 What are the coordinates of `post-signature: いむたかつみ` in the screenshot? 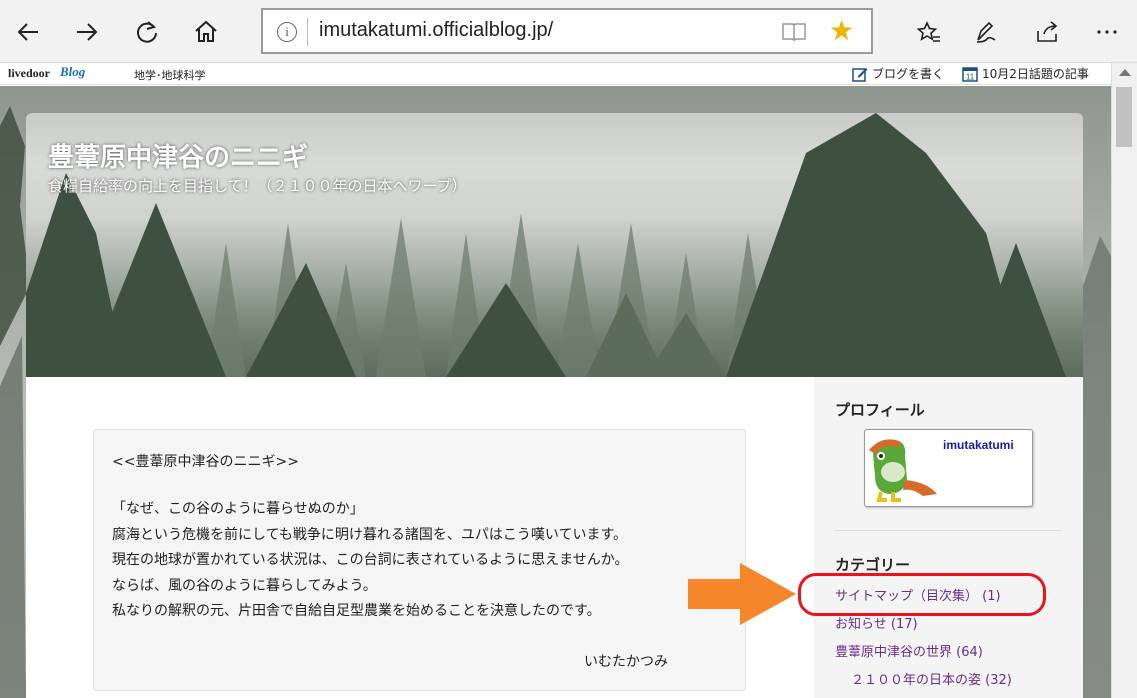 It's located at (626, 662).